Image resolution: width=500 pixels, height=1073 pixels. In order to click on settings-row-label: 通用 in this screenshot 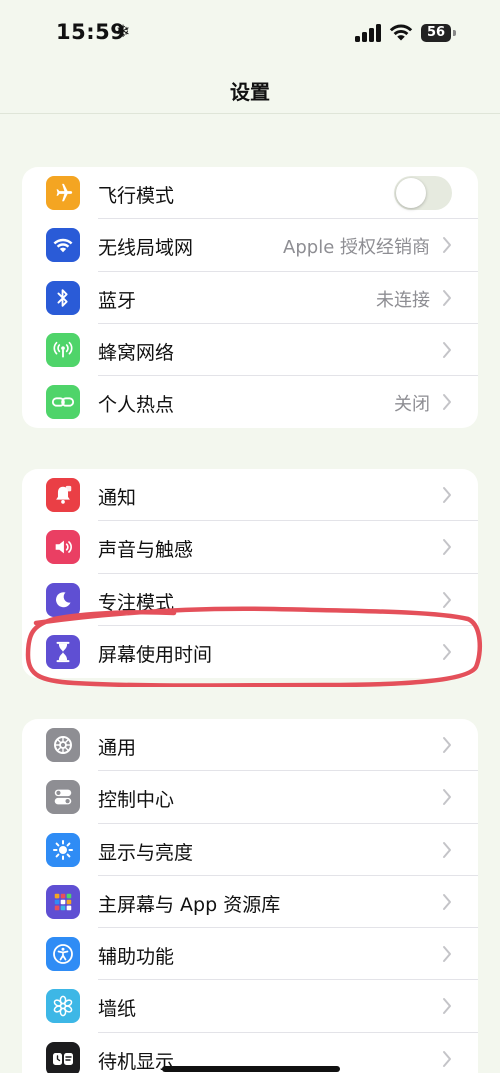, I will do `click(117, 748)`.